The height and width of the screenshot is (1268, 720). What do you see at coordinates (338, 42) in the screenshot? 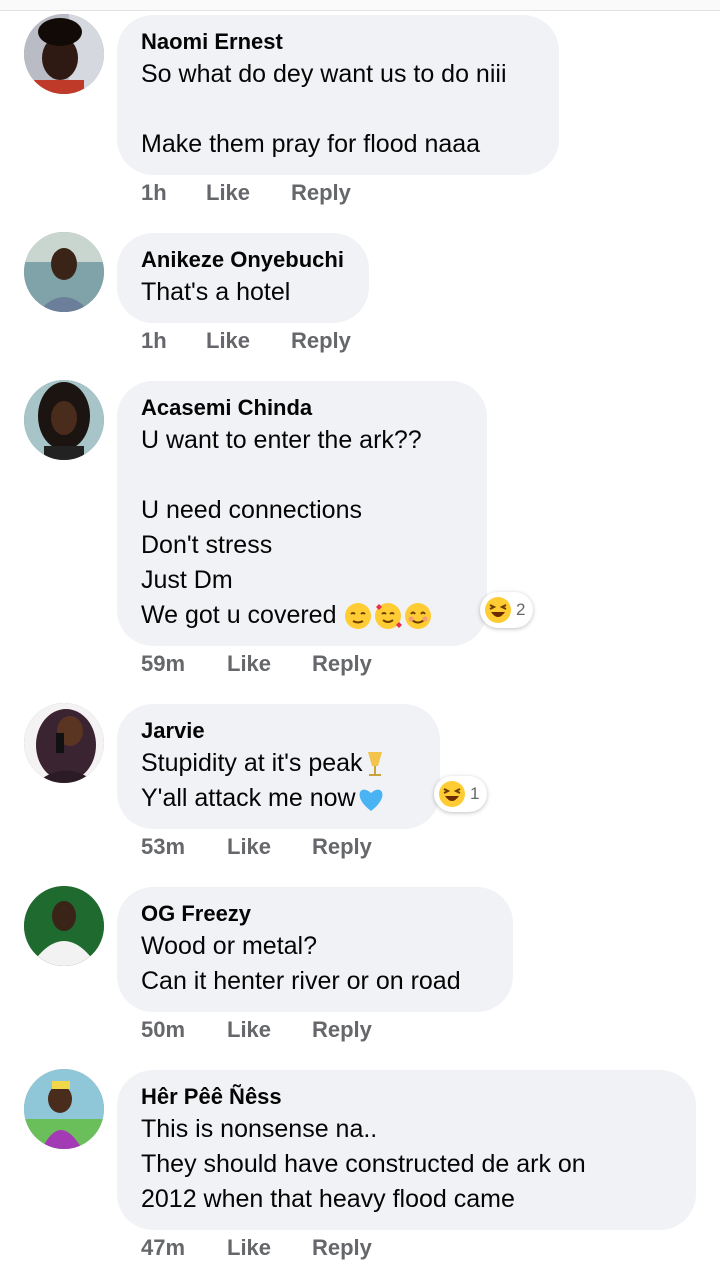
I see `comment-author: Naomi Ernest` at bounding box center [338, 42].